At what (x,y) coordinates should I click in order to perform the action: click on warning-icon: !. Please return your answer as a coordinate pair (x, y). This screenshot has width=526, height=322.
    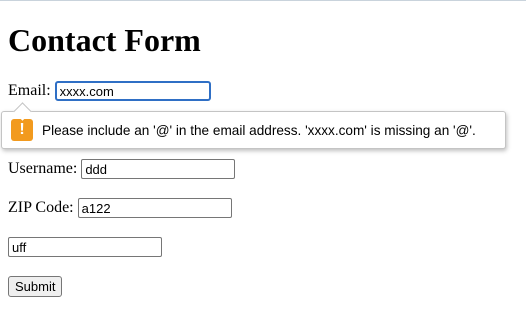
    Looking at the image, I should click on (22, 130).